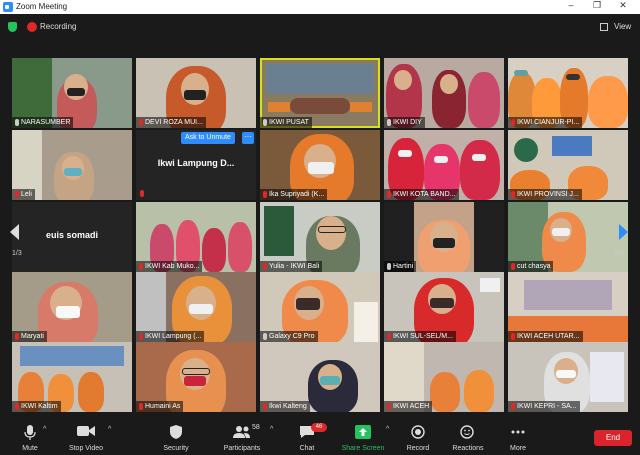 The image size is (640, 455). Describe the element at coordinates (568, 237) in the screenshot. I see `participant-tile: cut chasya` at that location.